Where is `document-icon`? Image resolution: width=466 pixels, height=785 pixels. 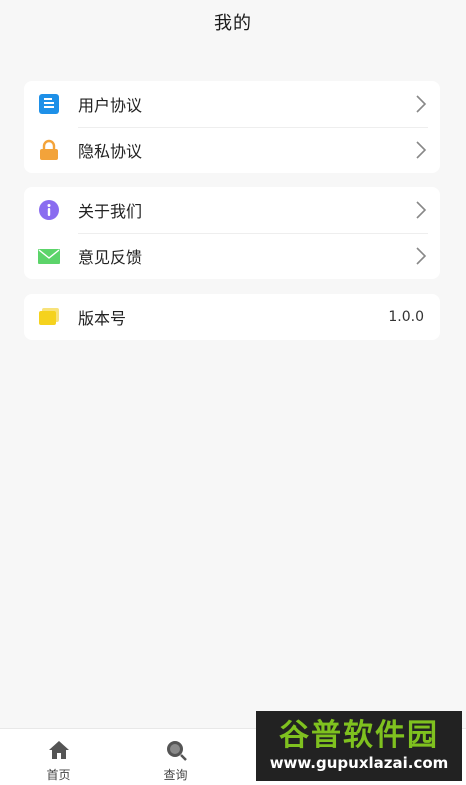
document-icon is located at coordinates (49, 104).